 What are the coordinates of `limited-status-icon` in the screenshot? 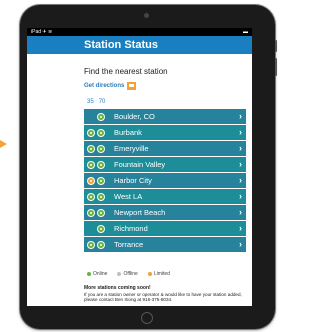 It's located at (91, 180).